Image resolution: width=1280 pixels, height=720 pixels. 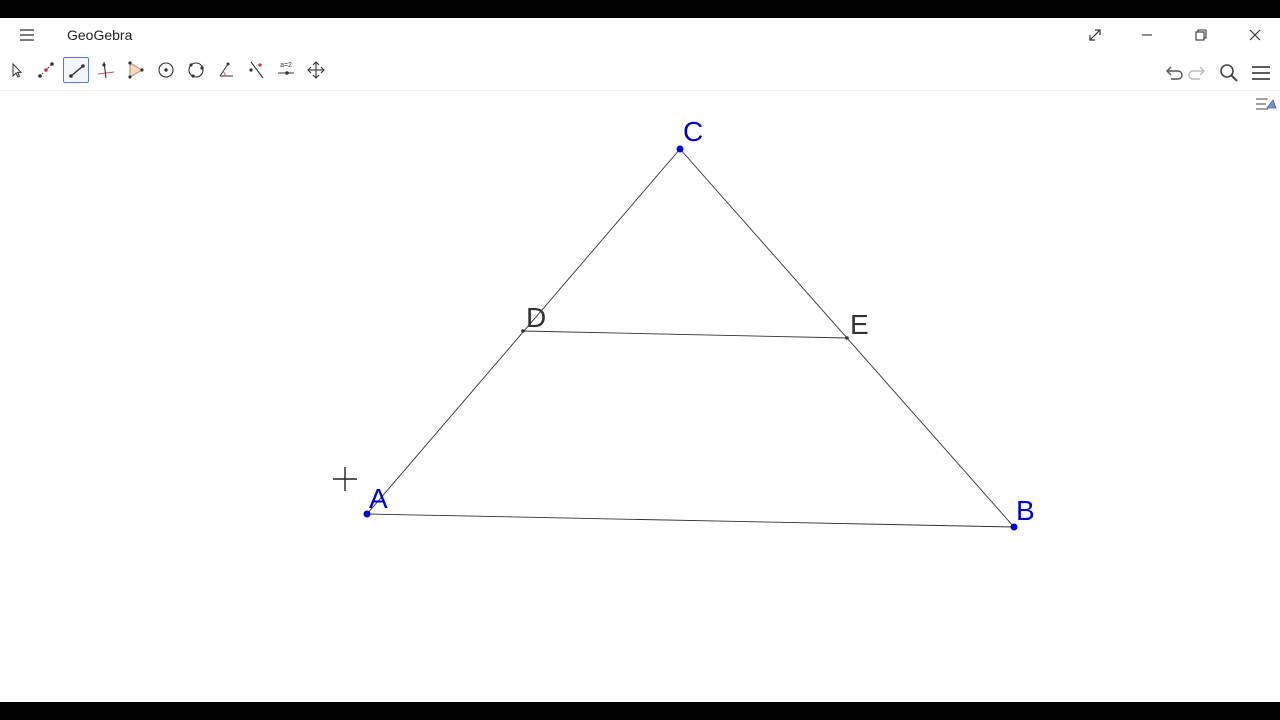 I want to click on fullscreen-button, so click(x=1095, y=35).